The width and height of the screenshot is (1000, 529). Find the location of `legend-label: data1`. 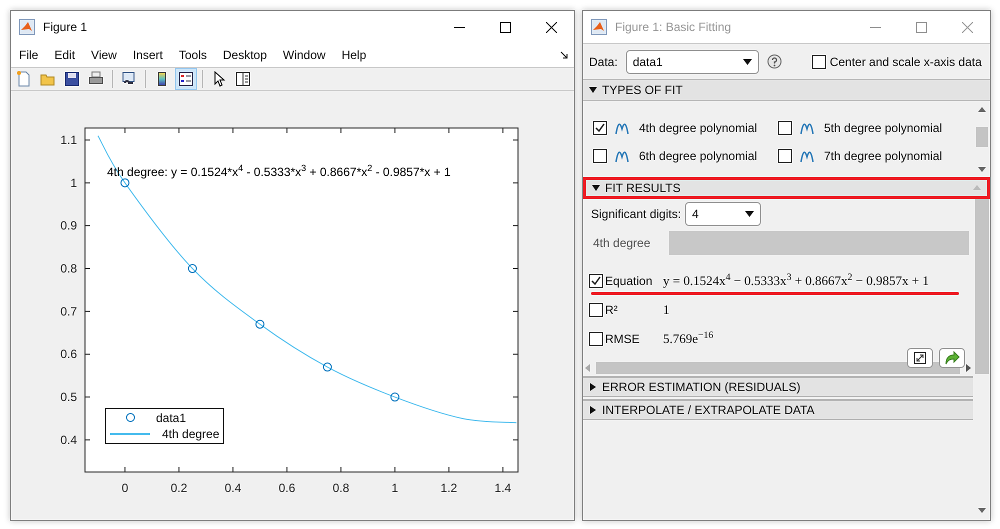

legend-label: data1 is located at coordinates (171, 418).